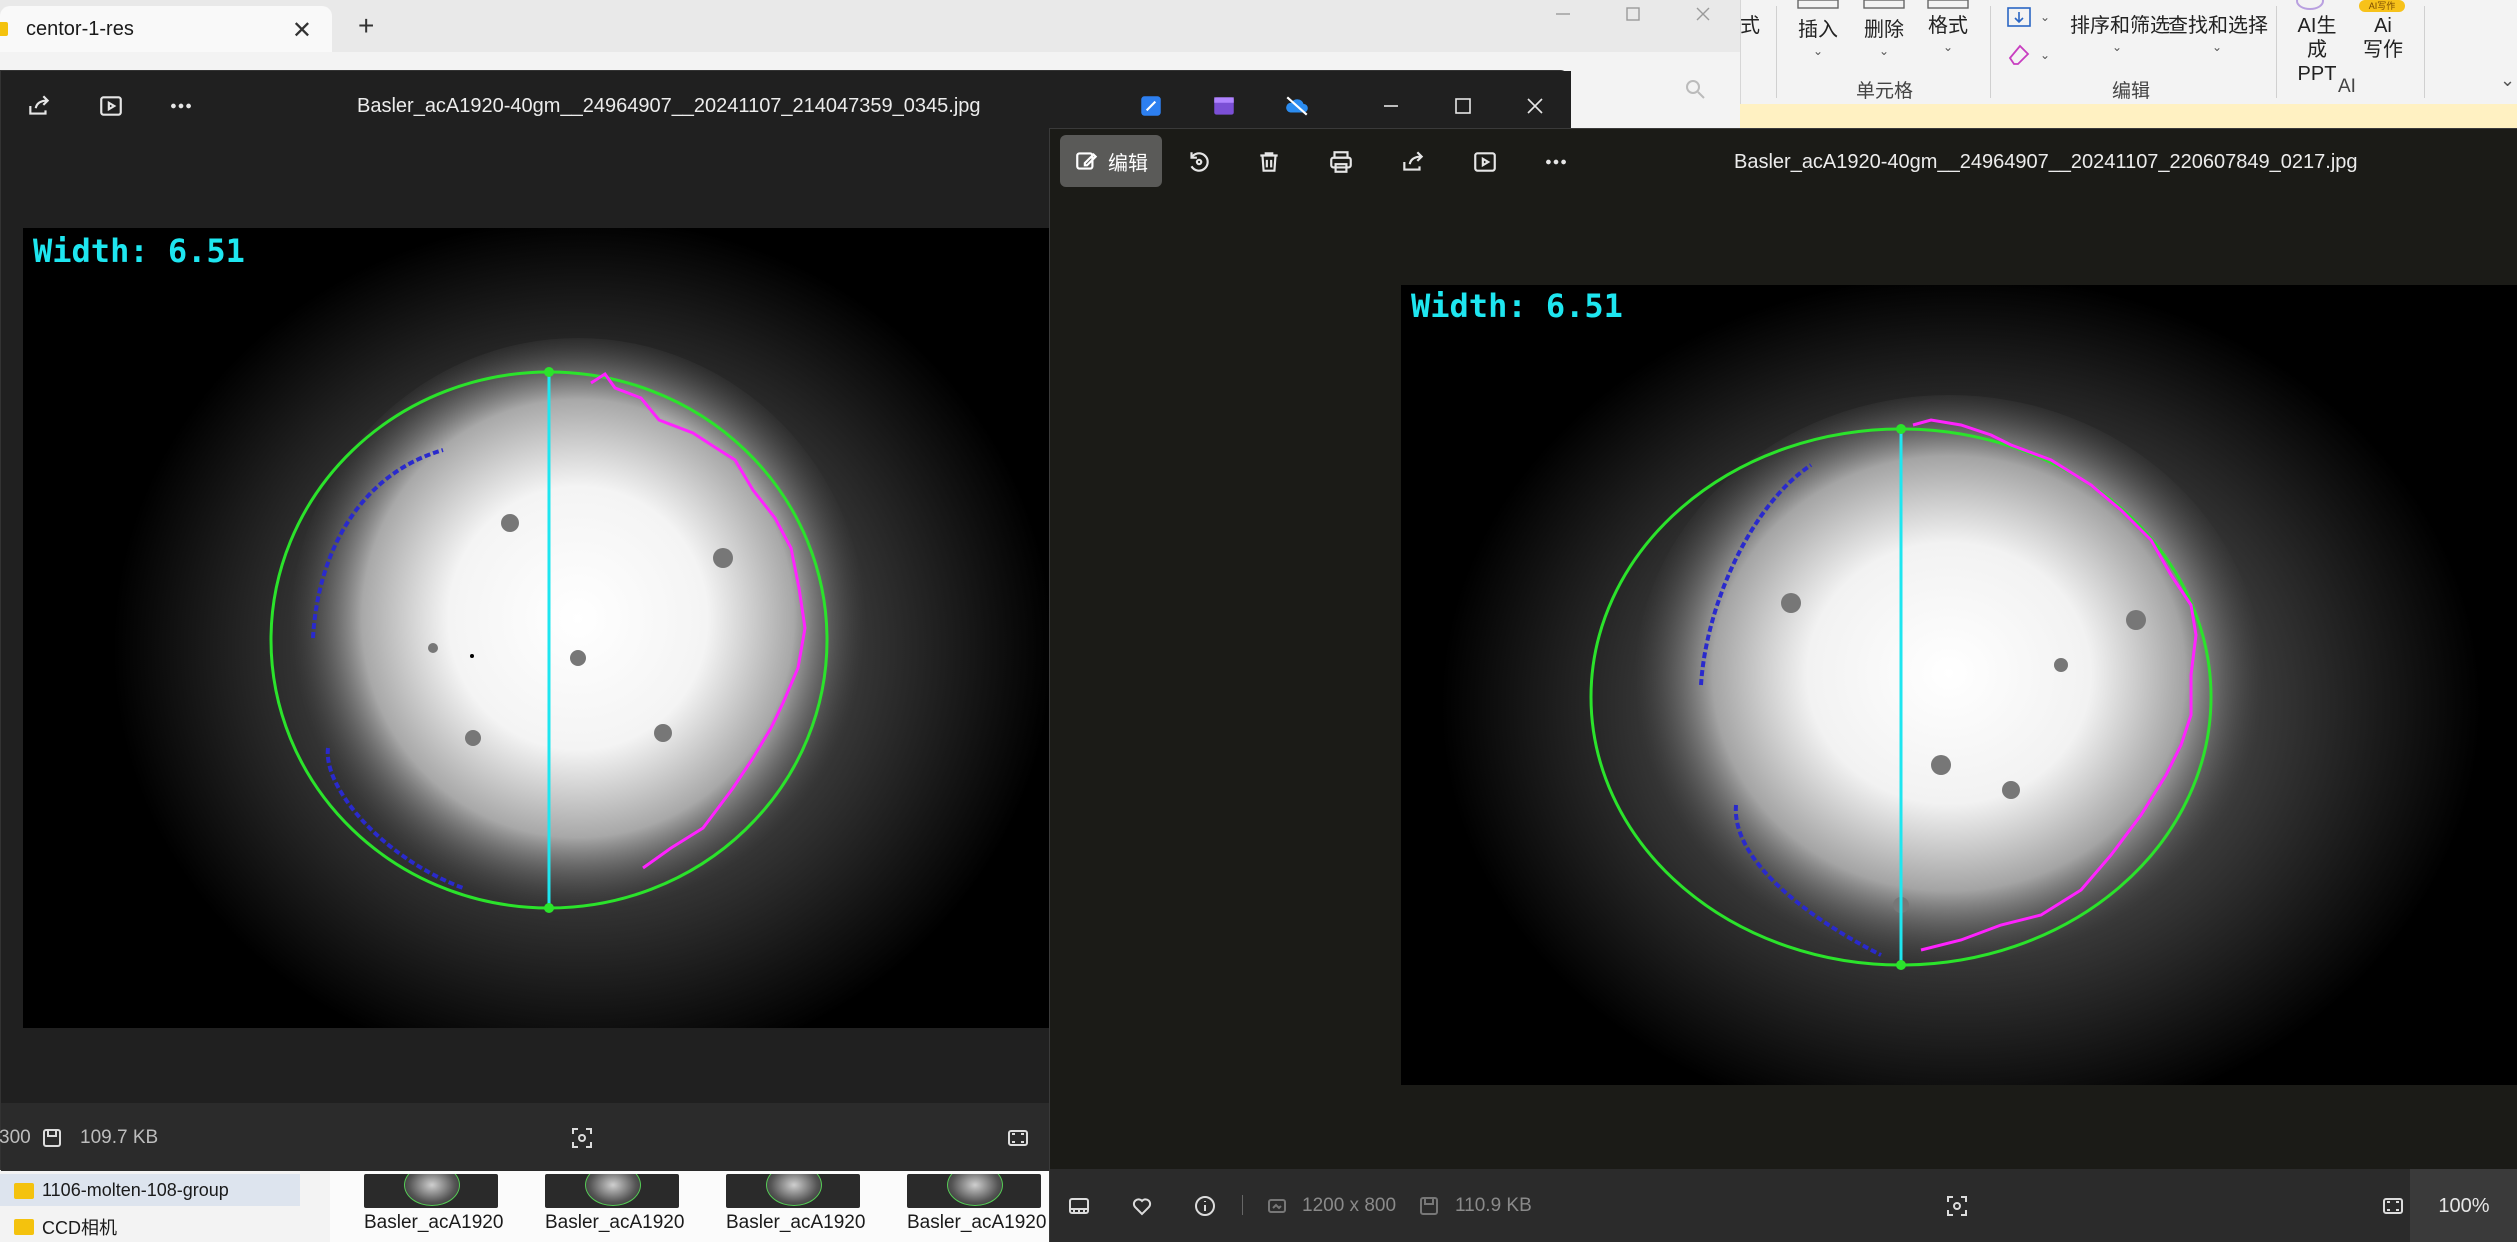 The image size is (2517, 1242). Describe the element at coordinates (1884, 4) in the screenshot. I see `delete-cells-icon` at that location.